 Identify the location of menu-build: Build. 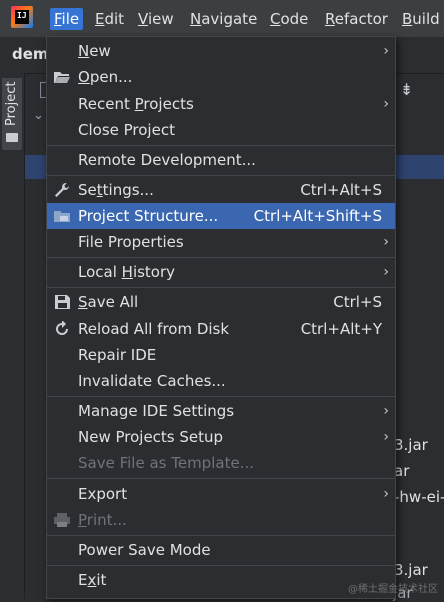
(421, 19).